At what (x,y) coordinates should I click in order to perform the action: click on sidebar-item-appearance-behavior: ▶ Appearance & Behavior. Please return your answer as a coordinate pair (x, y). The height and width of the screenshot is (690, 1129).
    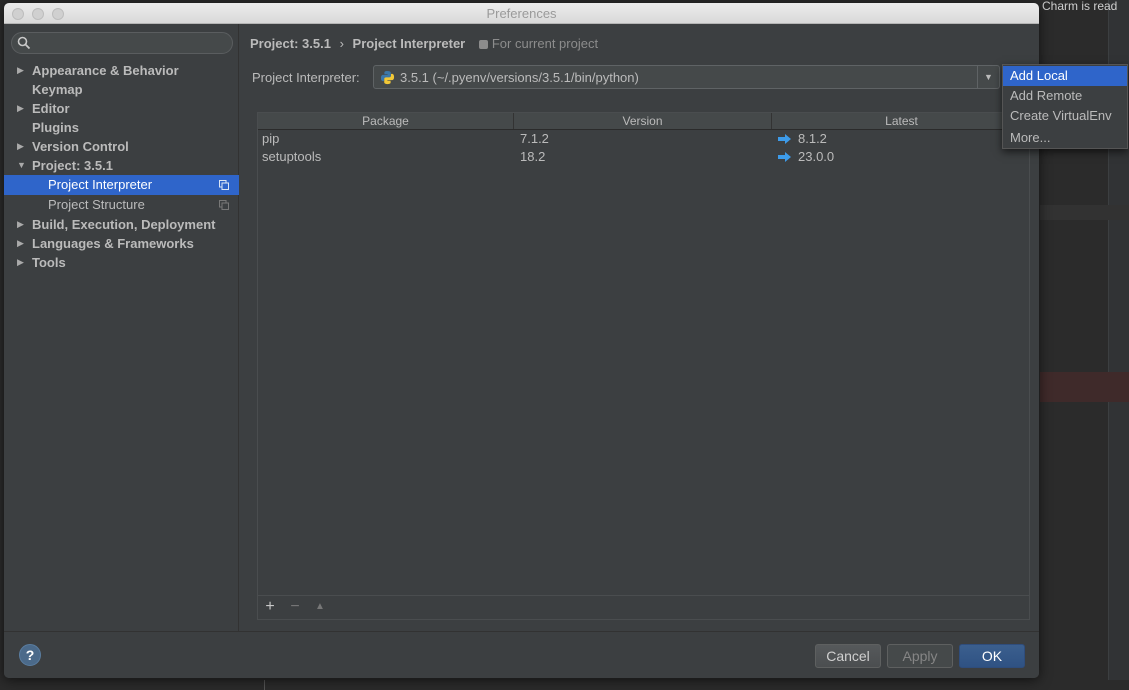
    Looking at the image, I should click on (121, 70).